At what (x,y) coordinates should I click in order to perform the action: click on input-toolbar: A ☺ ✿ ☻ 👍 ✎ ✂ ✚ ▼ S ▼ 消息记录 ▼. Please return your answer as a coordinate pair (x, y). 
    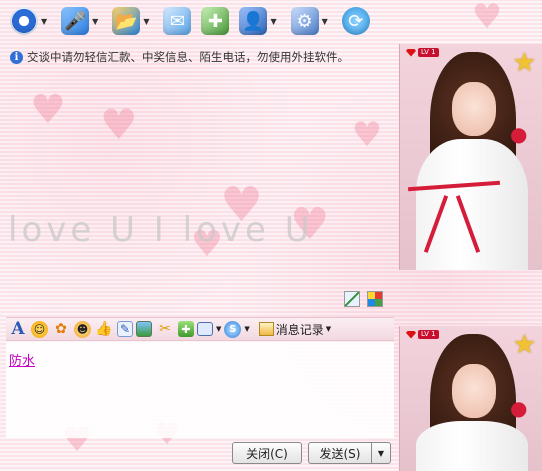
    Looking at the image, I should click on (200, 329).